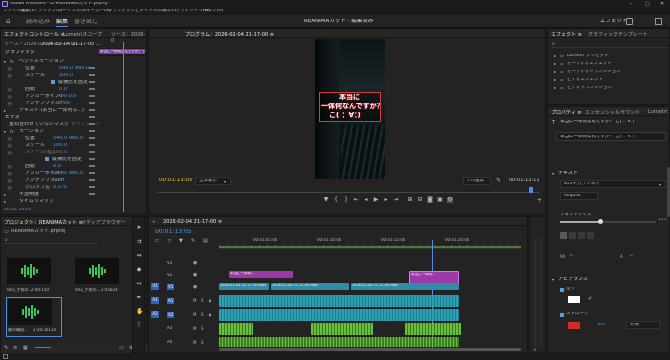 The image size is (670, 360). What do you see at coordinates (631, 256) in the screenshot?
I see `leading-value: 0` at bounding box center [631, 256].